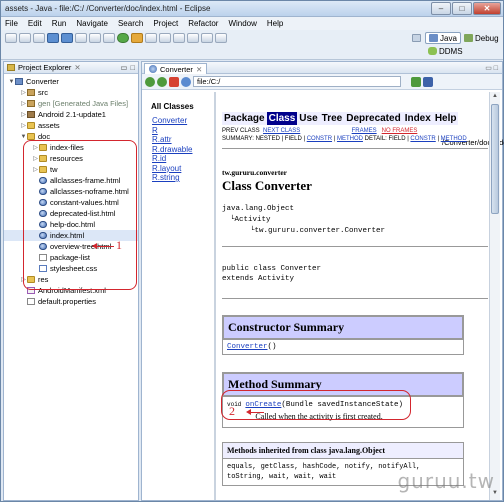 The width and height of the screenshot is (504, 502). What do you see at coordinates (181, 150) in the screenshot?
I see `class-link-r-drawable: R.drawable` at bounding box center [181, 150].